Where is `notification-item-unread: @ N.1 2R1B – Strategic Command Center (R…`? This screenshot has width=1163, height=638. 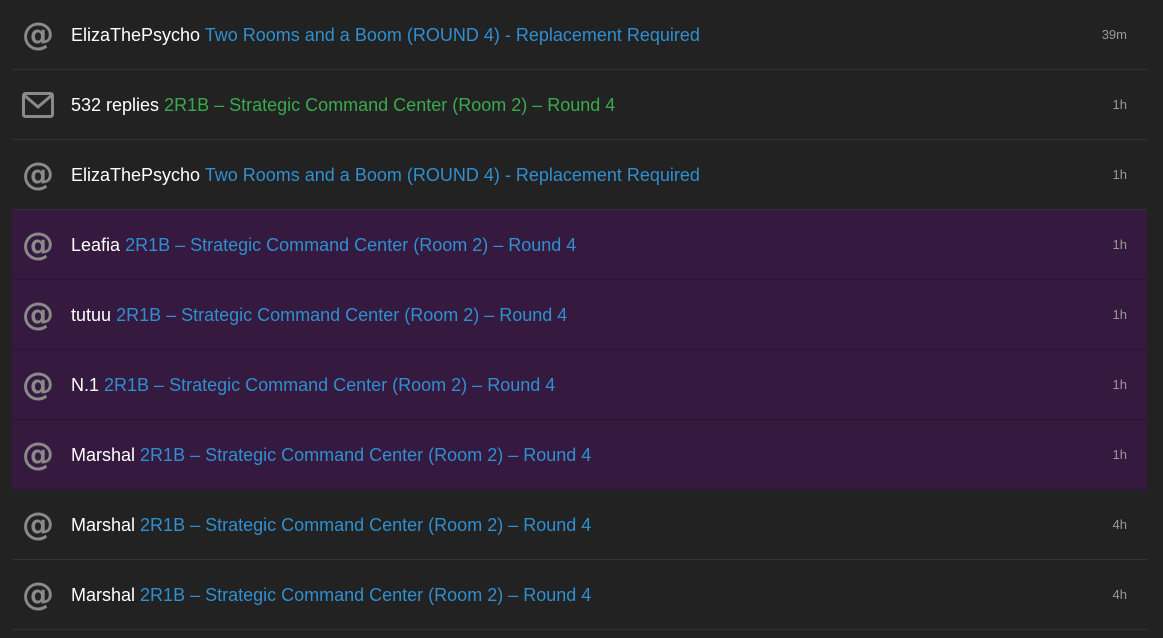
notification-item-unread: @ N.1 2R1B – Strategic Command Center (R… is located at coordinates (579, 385).